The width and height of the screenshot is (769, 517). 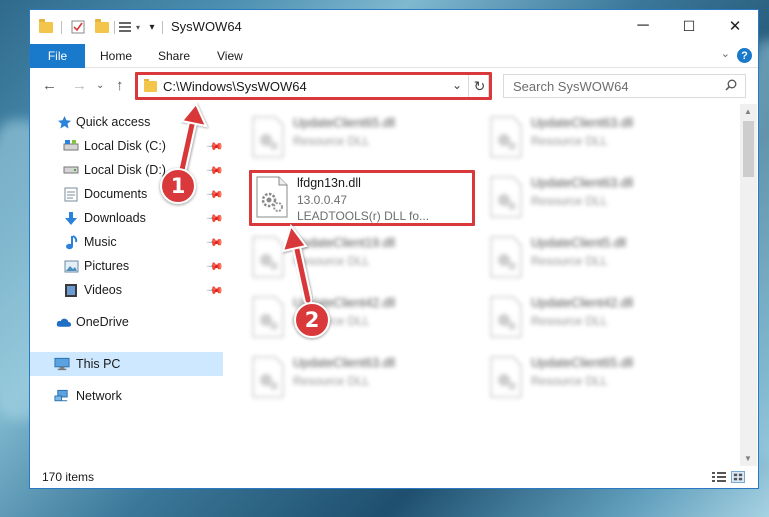 I want to click on sidebar-item-pictures: Pictures 📌, so click(x=127, y=266).